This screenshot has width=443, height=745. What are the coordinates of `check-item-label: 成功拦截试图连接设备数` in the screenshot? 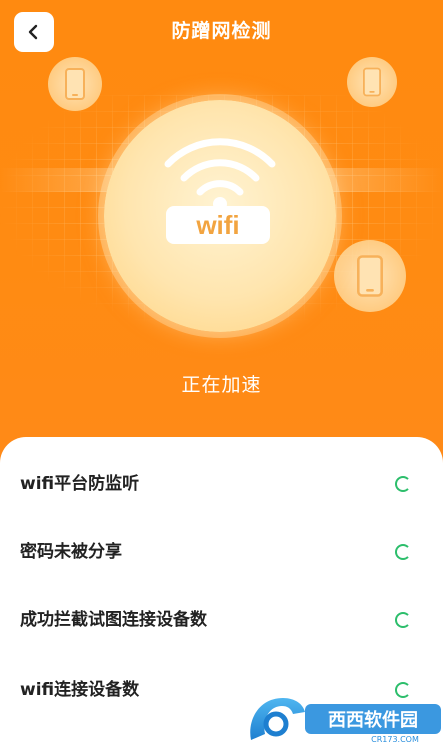 It's located at (113, 620).